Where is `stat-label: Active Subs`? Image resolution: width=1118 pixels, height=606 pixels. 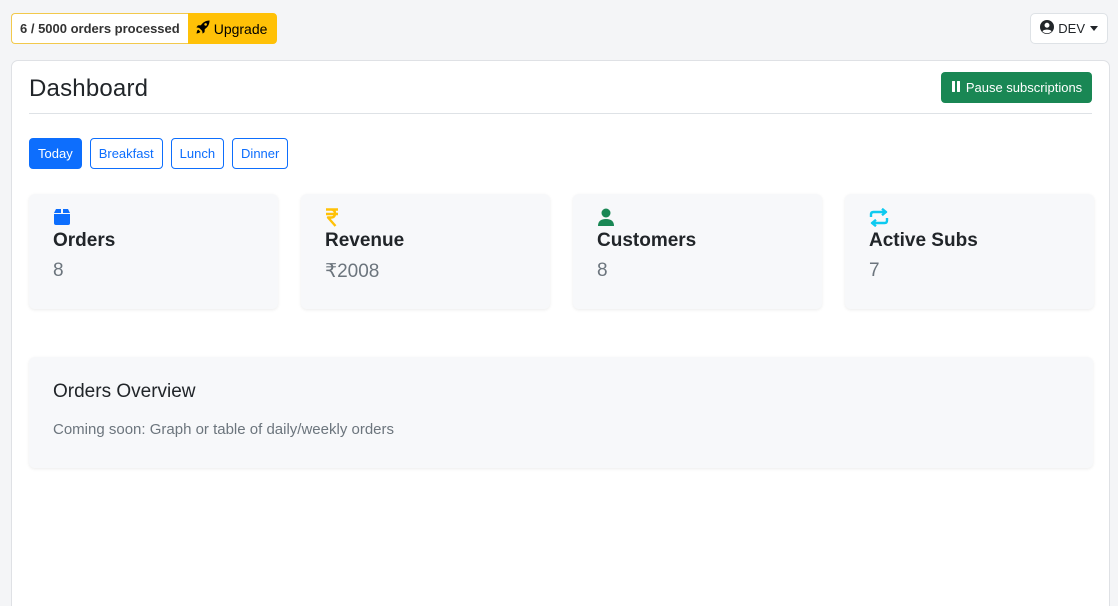
stat-label: Active Subs is located at coordinates (923, 240).